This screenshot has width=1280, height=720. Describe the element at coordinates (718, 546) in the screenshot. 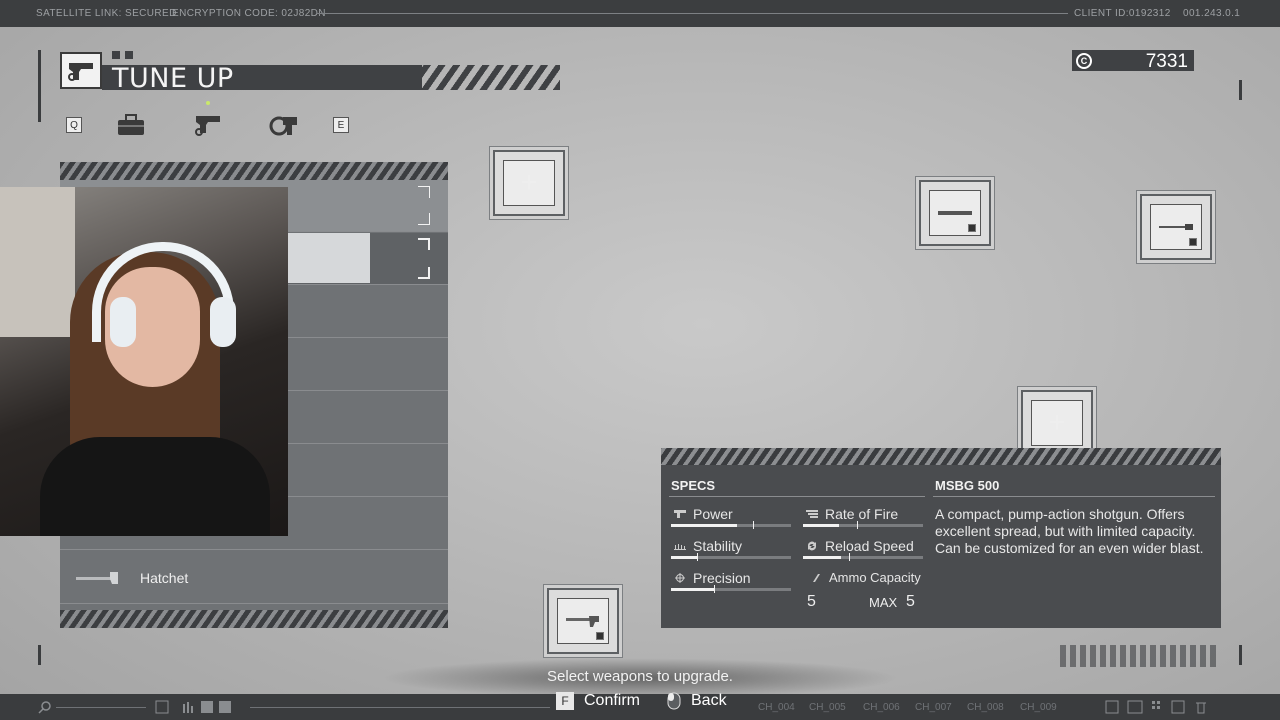

I see `stat-label: Stability` at that location.